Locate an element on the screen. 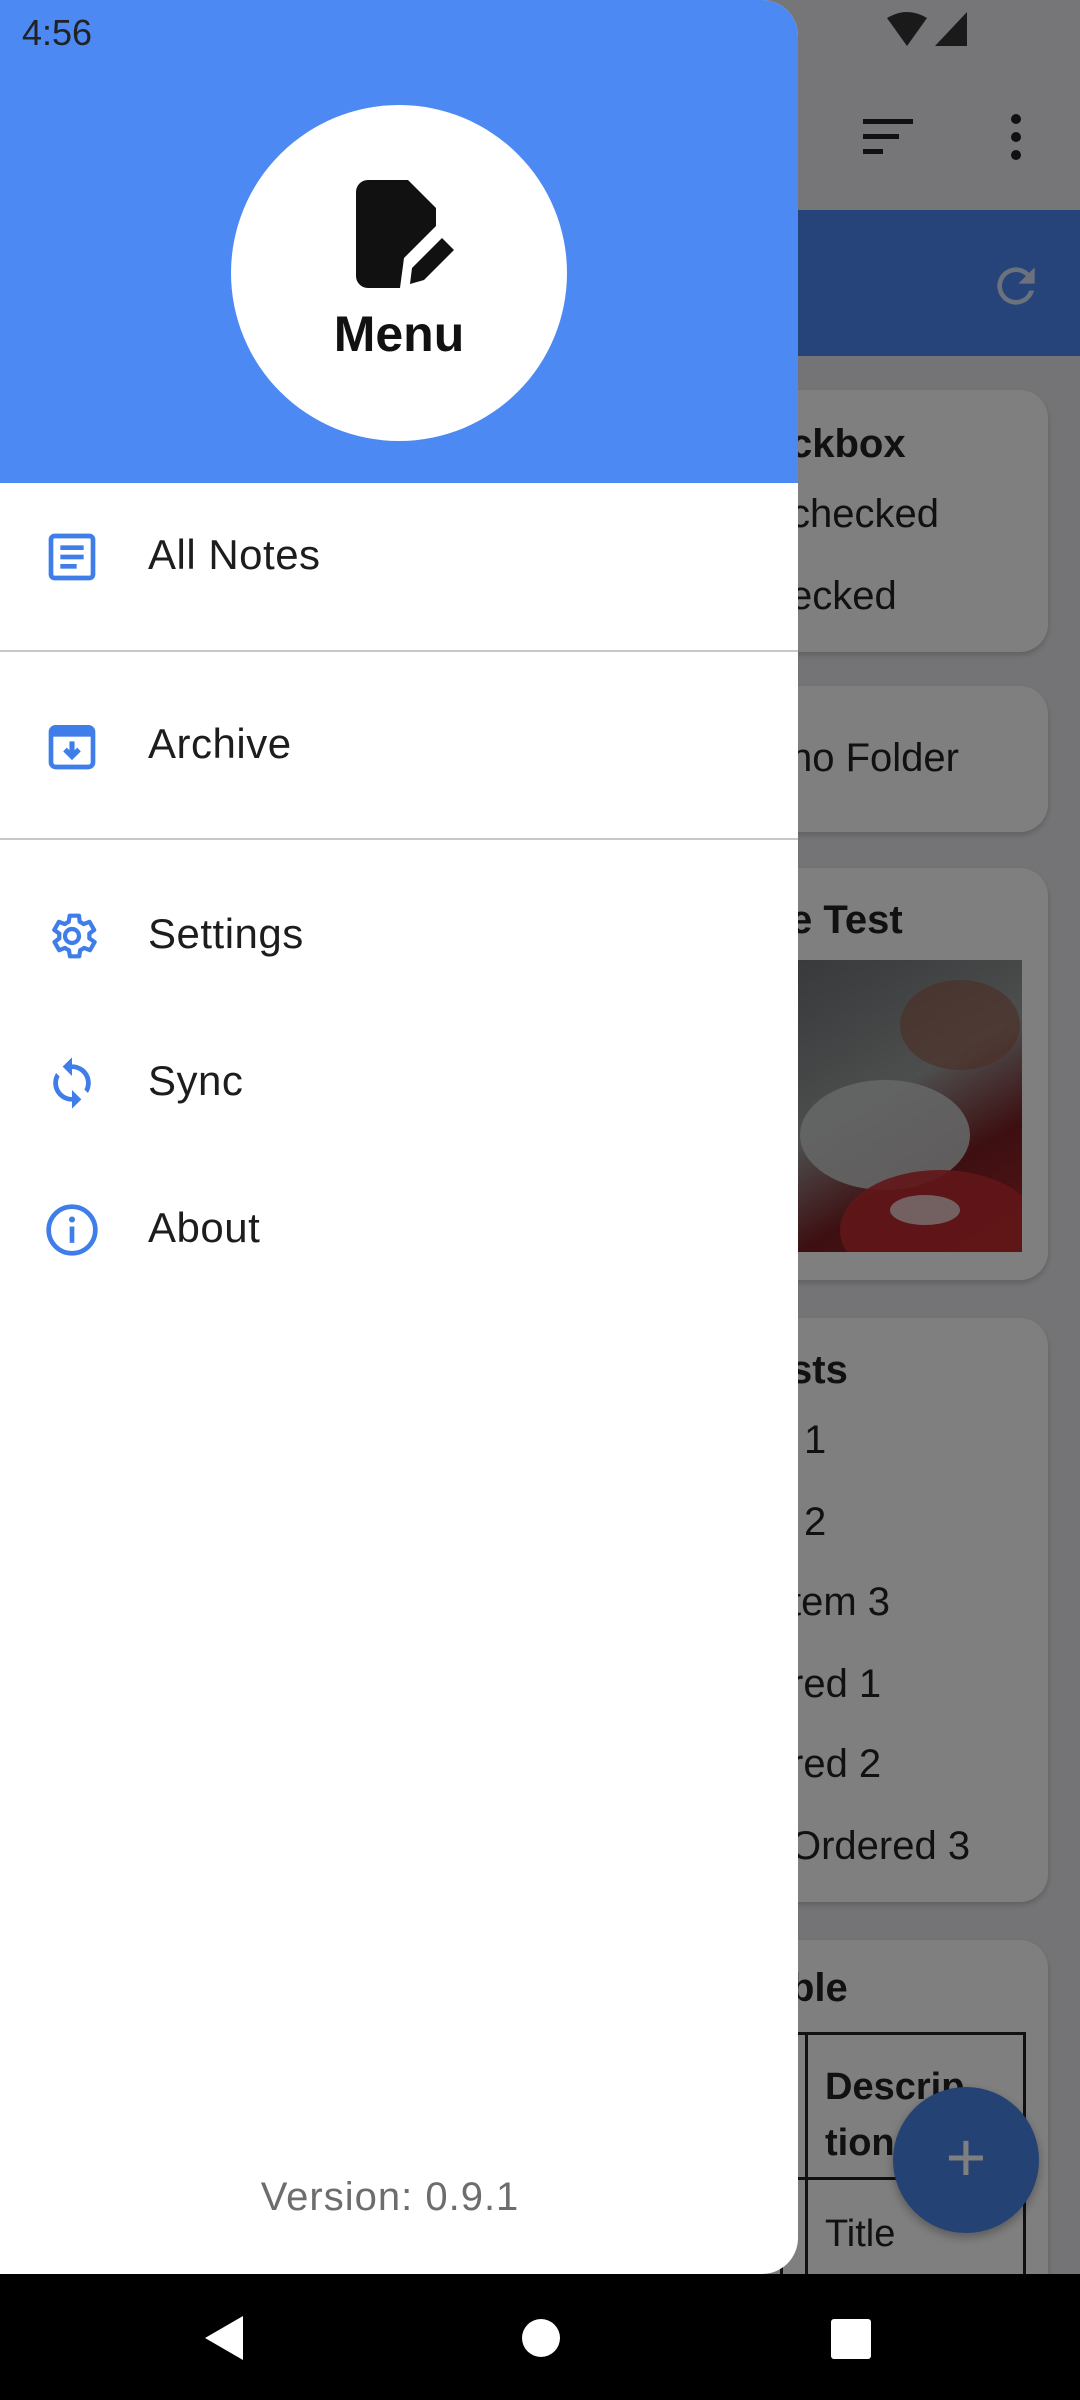 Image resolution: width=1080 pixels, height=2400 pixels. nav-item-label: Archive is located at coordinates (220, 743).